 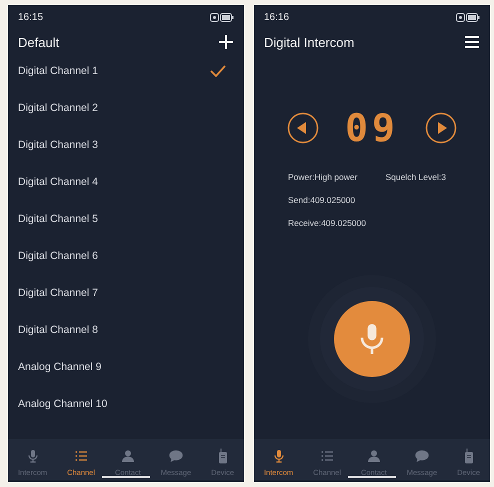 What do you see at coordinates (58, 145) in the screenshot?
I see `channel-name: Digital Channel 3` at bounding box center [58, 145].